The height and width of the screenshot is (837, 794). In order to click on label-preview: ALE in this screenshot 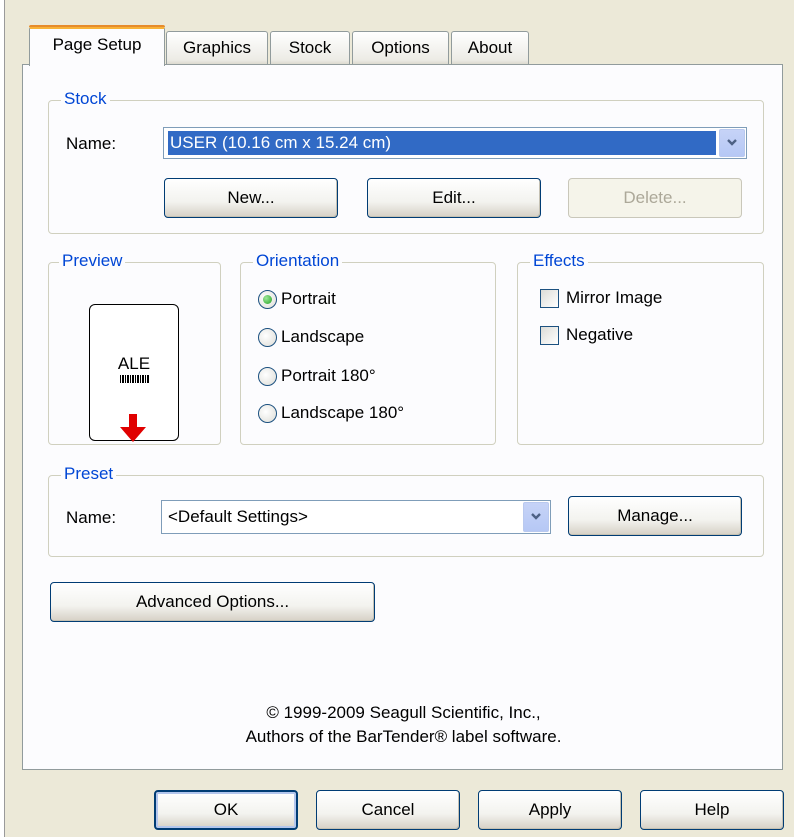, I will do `click(134, 373)`.